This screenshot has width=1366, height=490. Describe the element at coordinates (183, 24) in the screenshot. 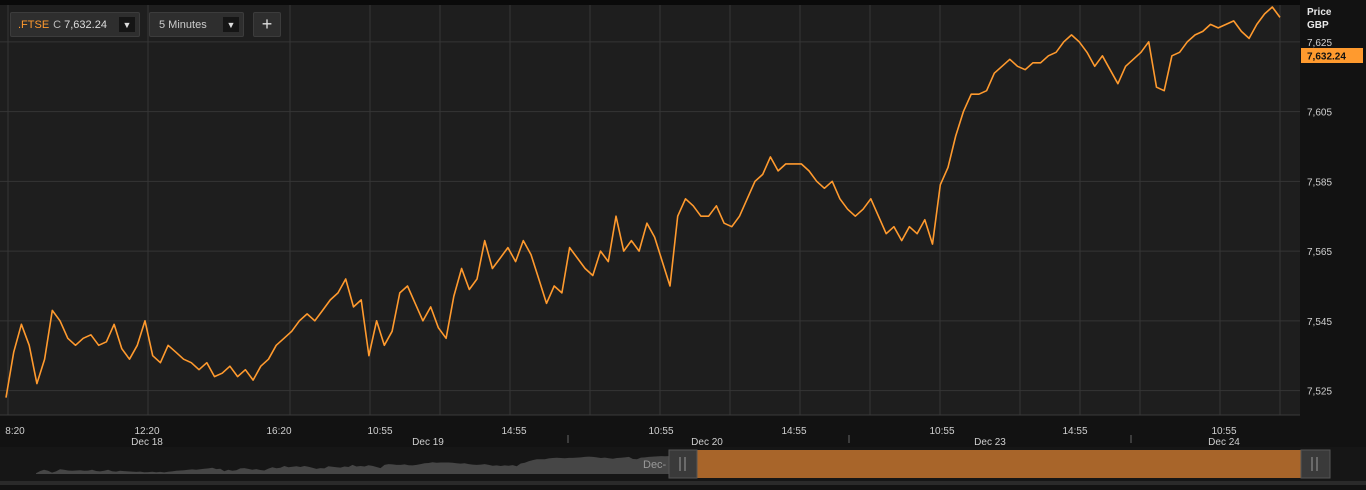

I see `interval-label: 5 Minutes` at that location.